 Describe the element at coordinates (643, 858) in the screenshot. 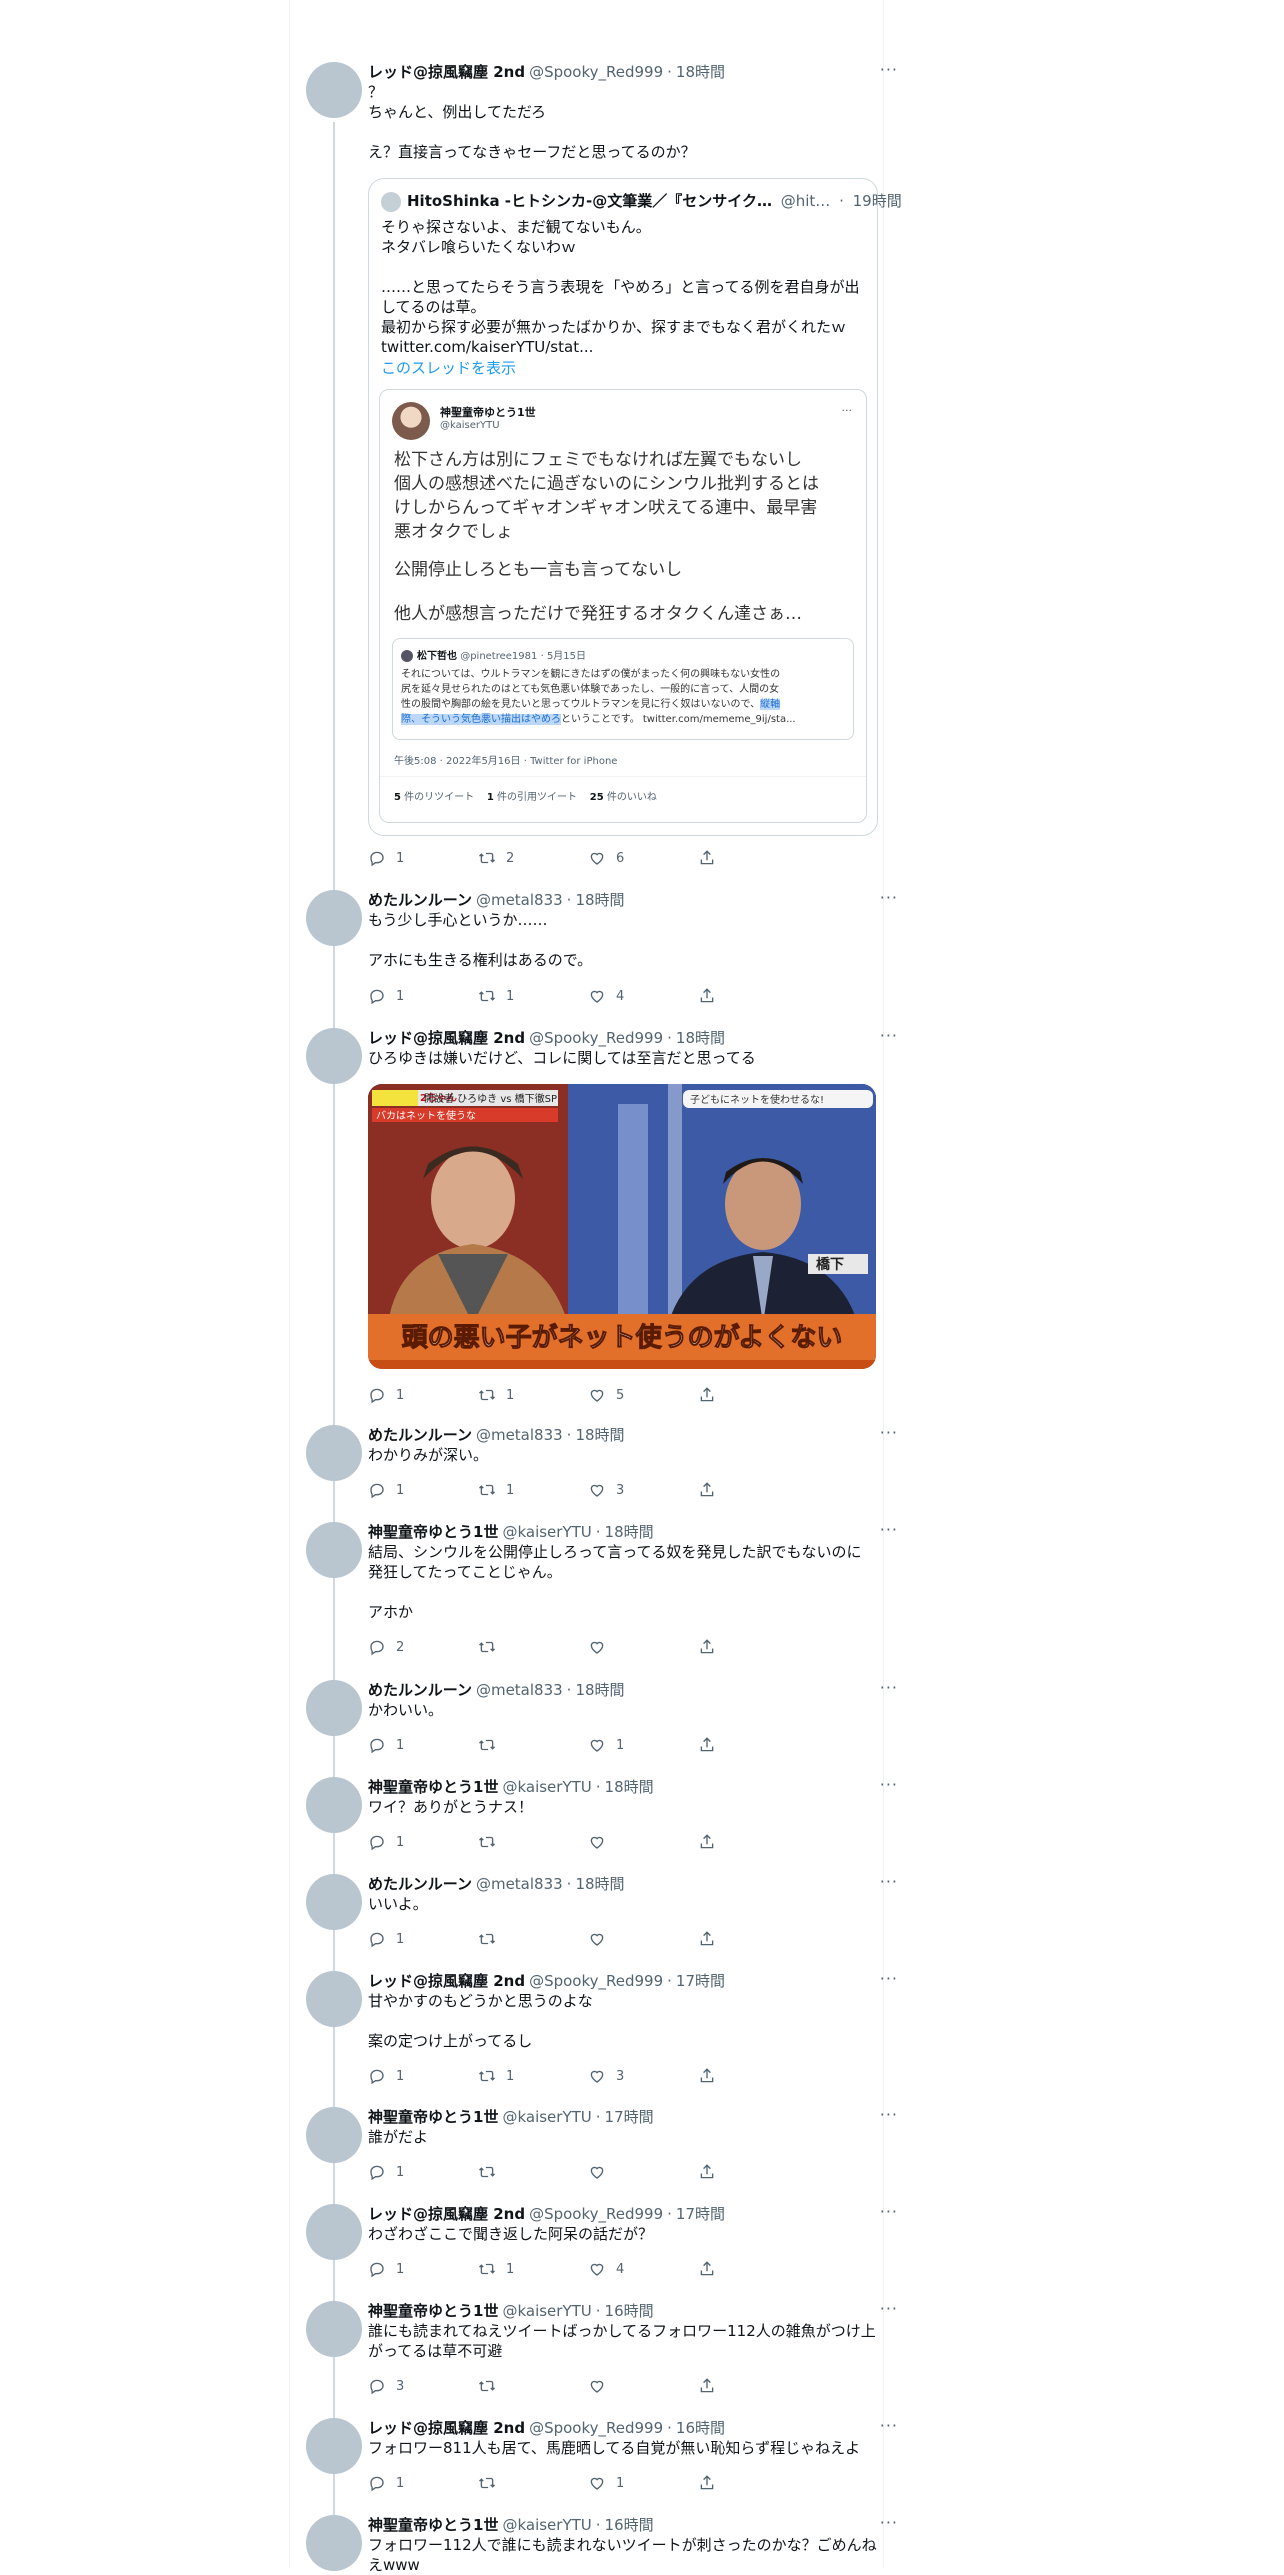

I see `like-button: 6` at that location.